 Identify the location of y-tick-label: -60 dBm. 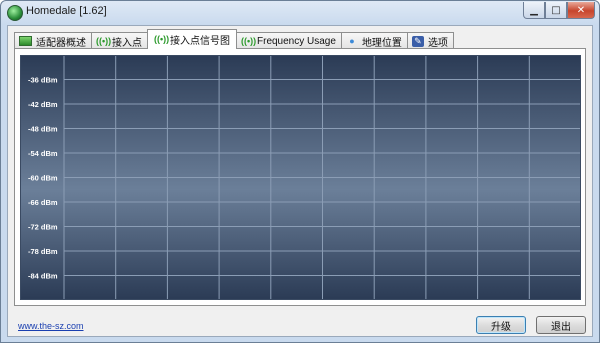
(43, 178).